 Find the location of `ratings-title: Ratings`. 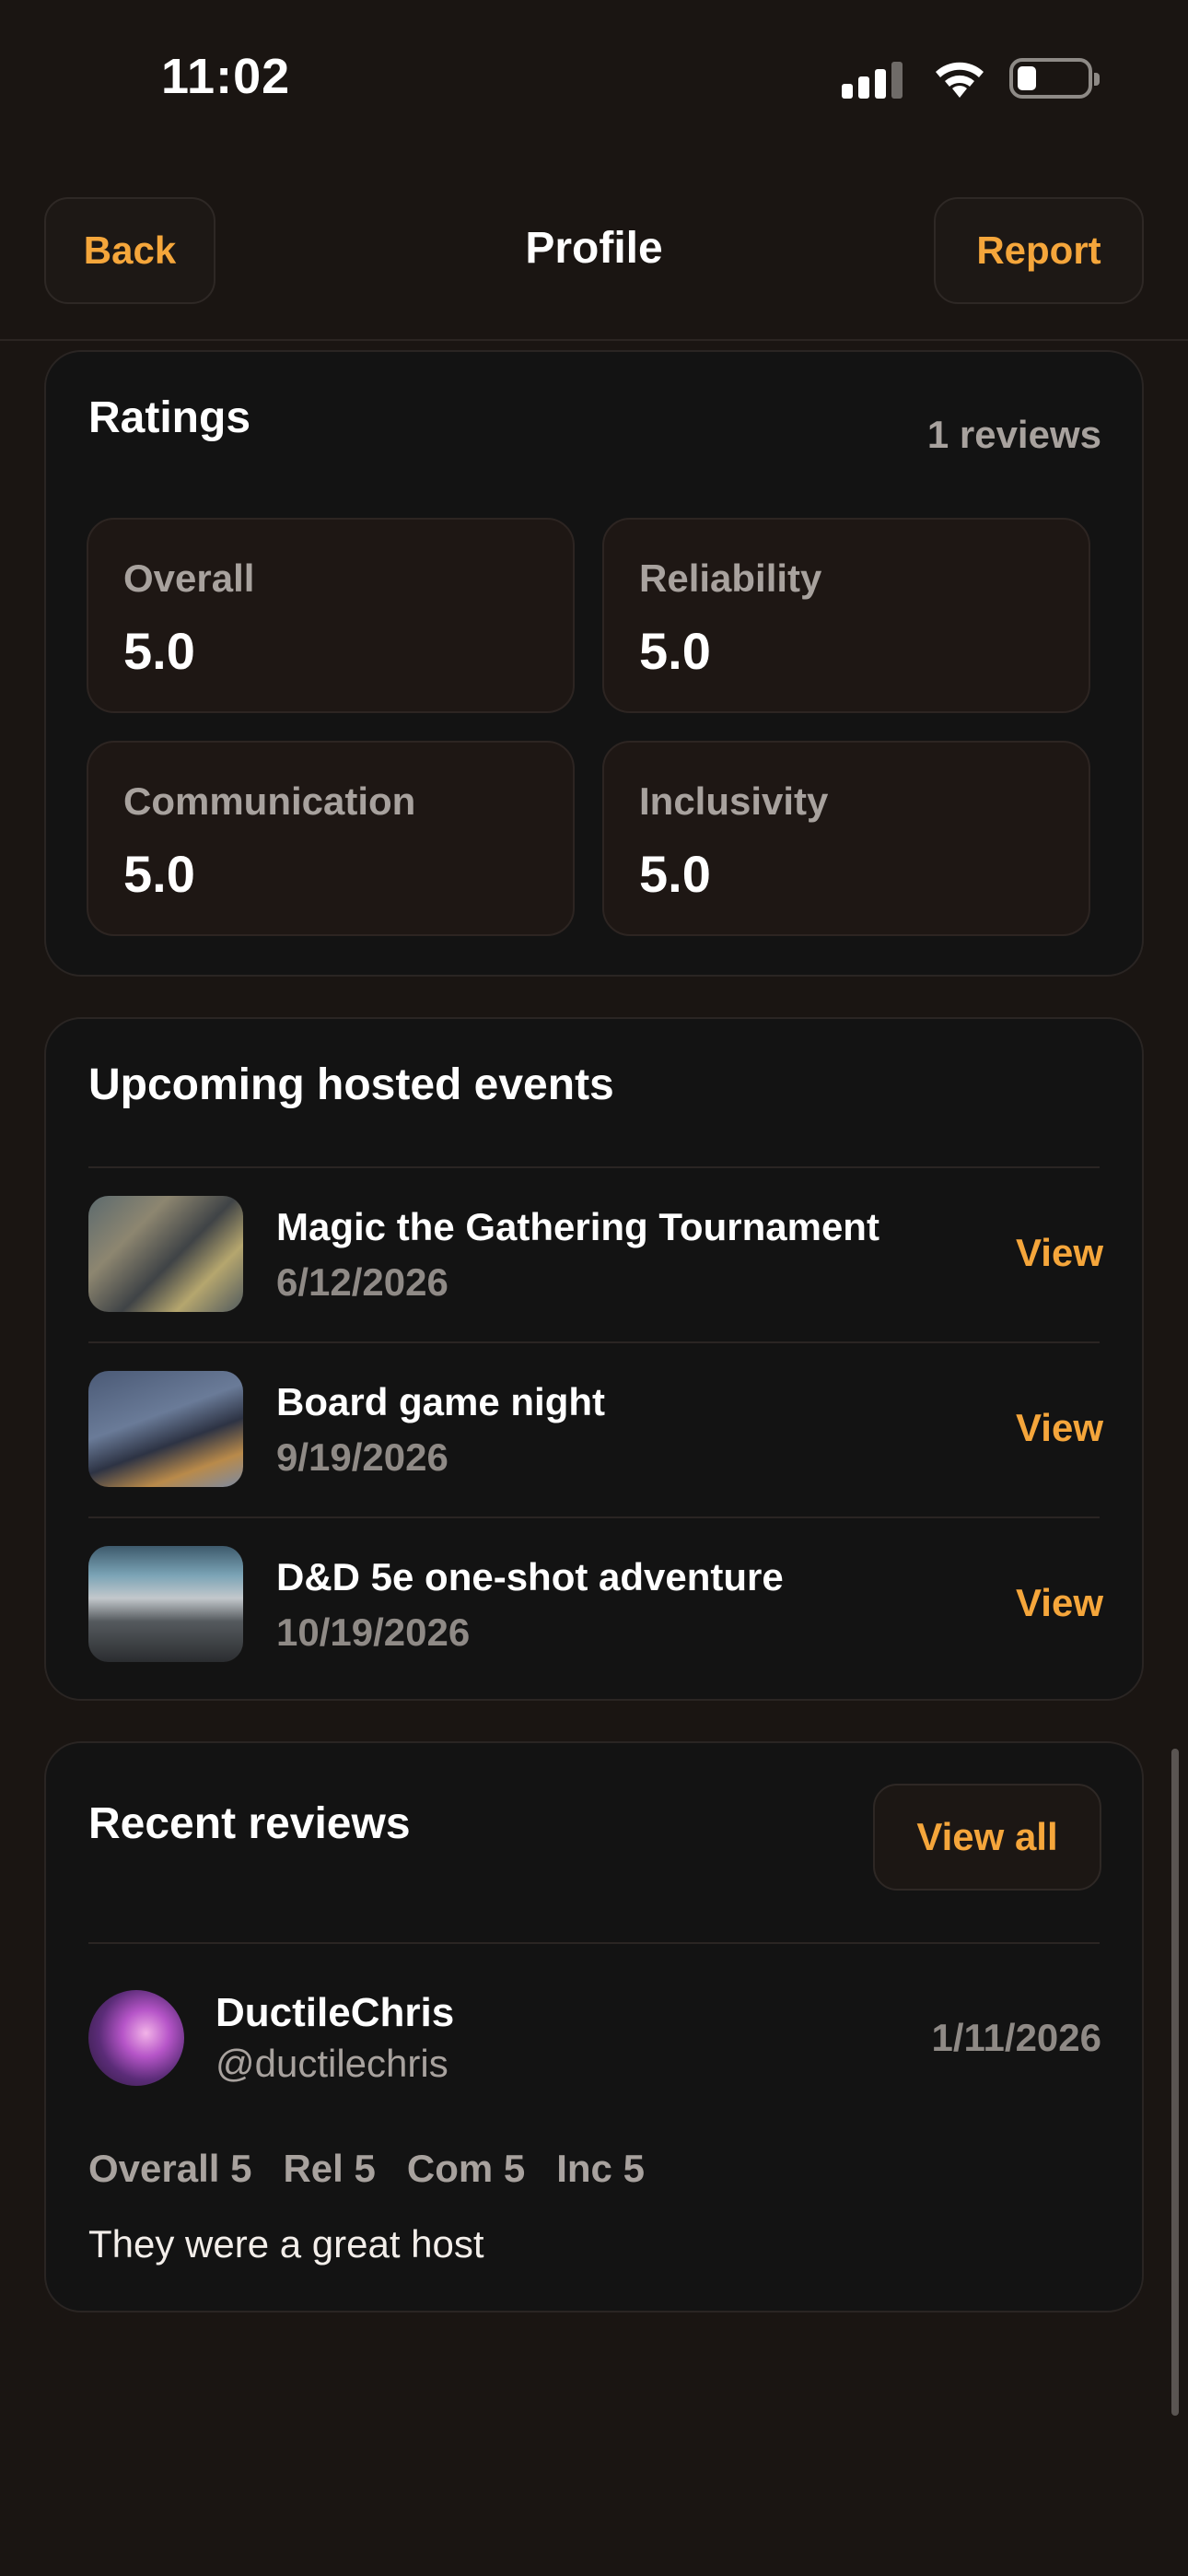

ratings-title: Ratings is located at coordinates (169, 417).